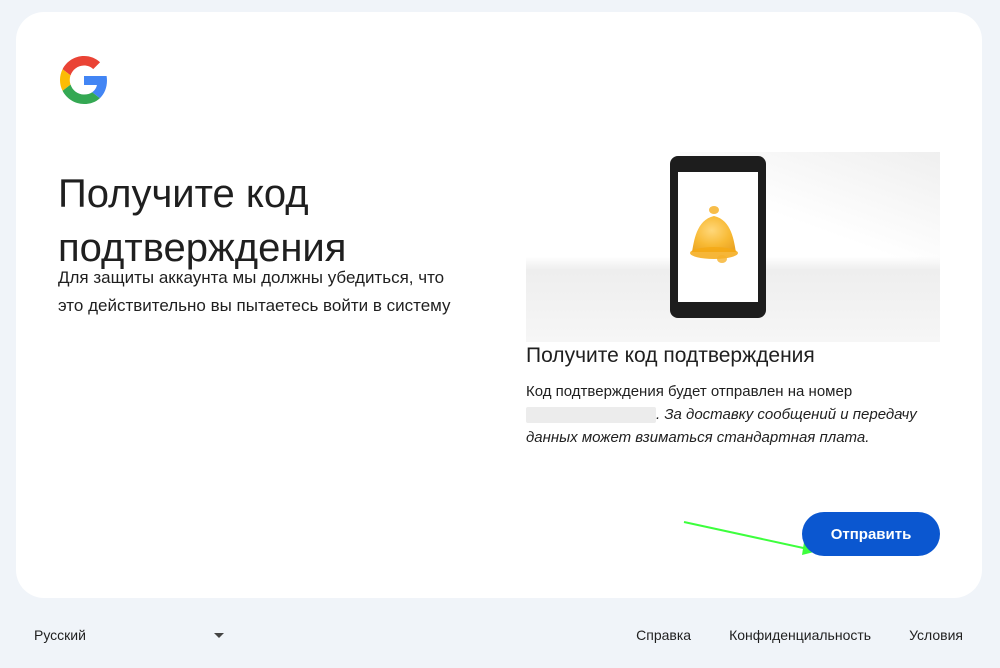  I want to click on page-title: Получите код подтверждения, so click(202, 220).